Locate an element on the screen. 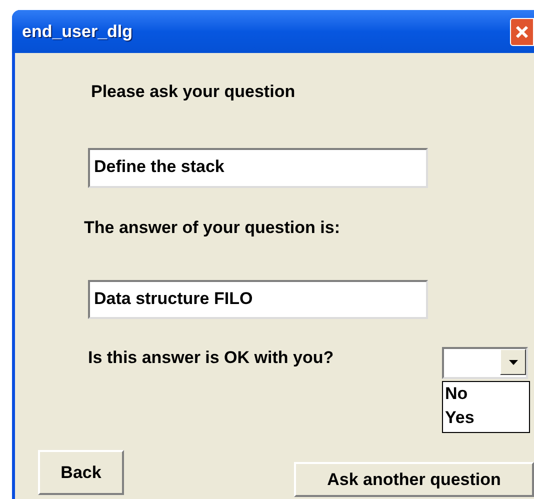 This screenshot has height=499, width=534. dropdown-option: Yes is located at coordinates (486, 418).